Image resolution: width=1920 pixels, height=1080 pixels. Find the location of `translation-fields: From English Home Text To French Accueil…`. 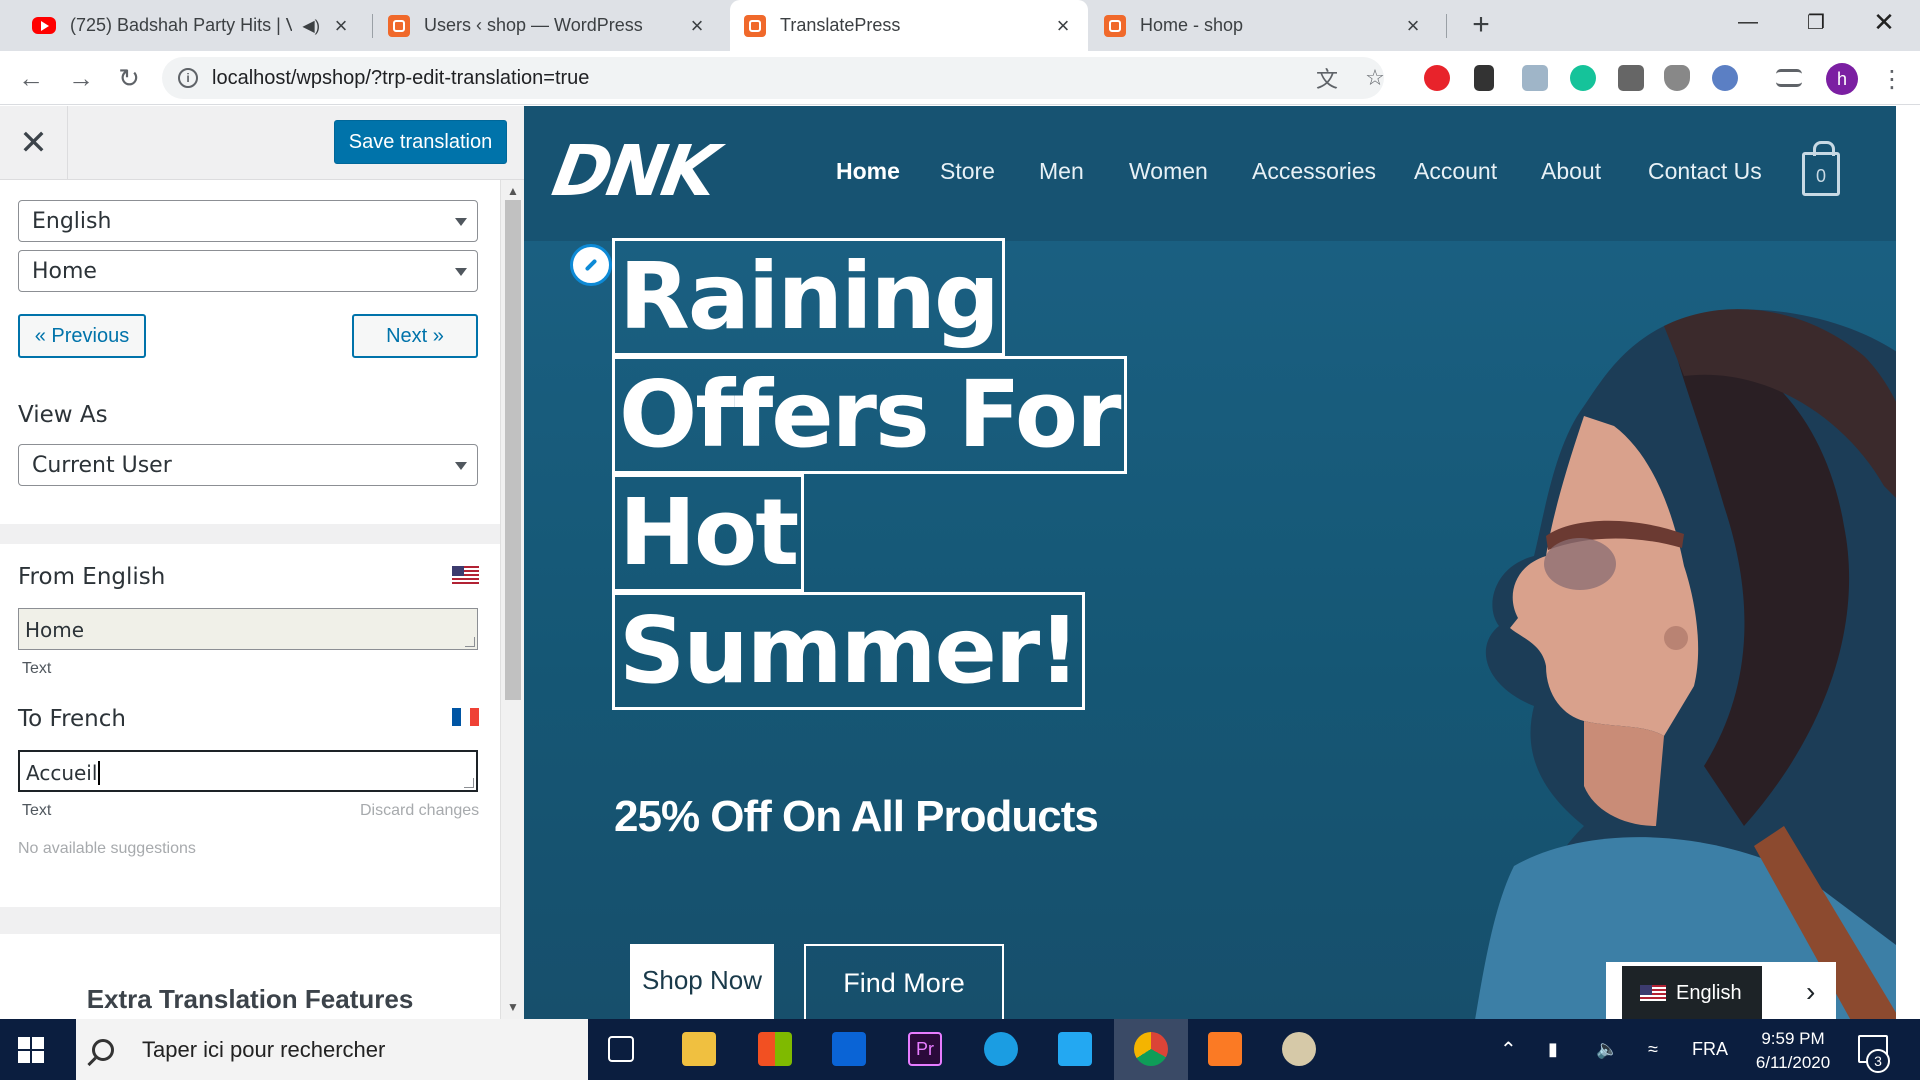

translation-fields: From English Home Text To French Accueil… is located at coordinates (250, 725).